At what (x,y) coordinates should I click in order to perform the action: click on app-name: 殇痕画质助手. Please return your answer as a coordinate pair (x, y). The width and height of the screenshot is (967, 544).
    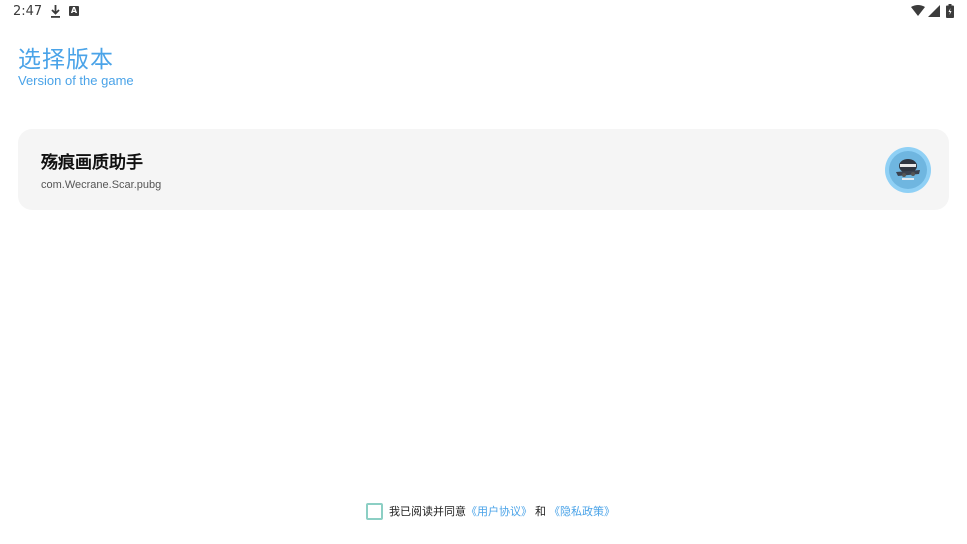
    Looking at the image, I should click on (92, 163).